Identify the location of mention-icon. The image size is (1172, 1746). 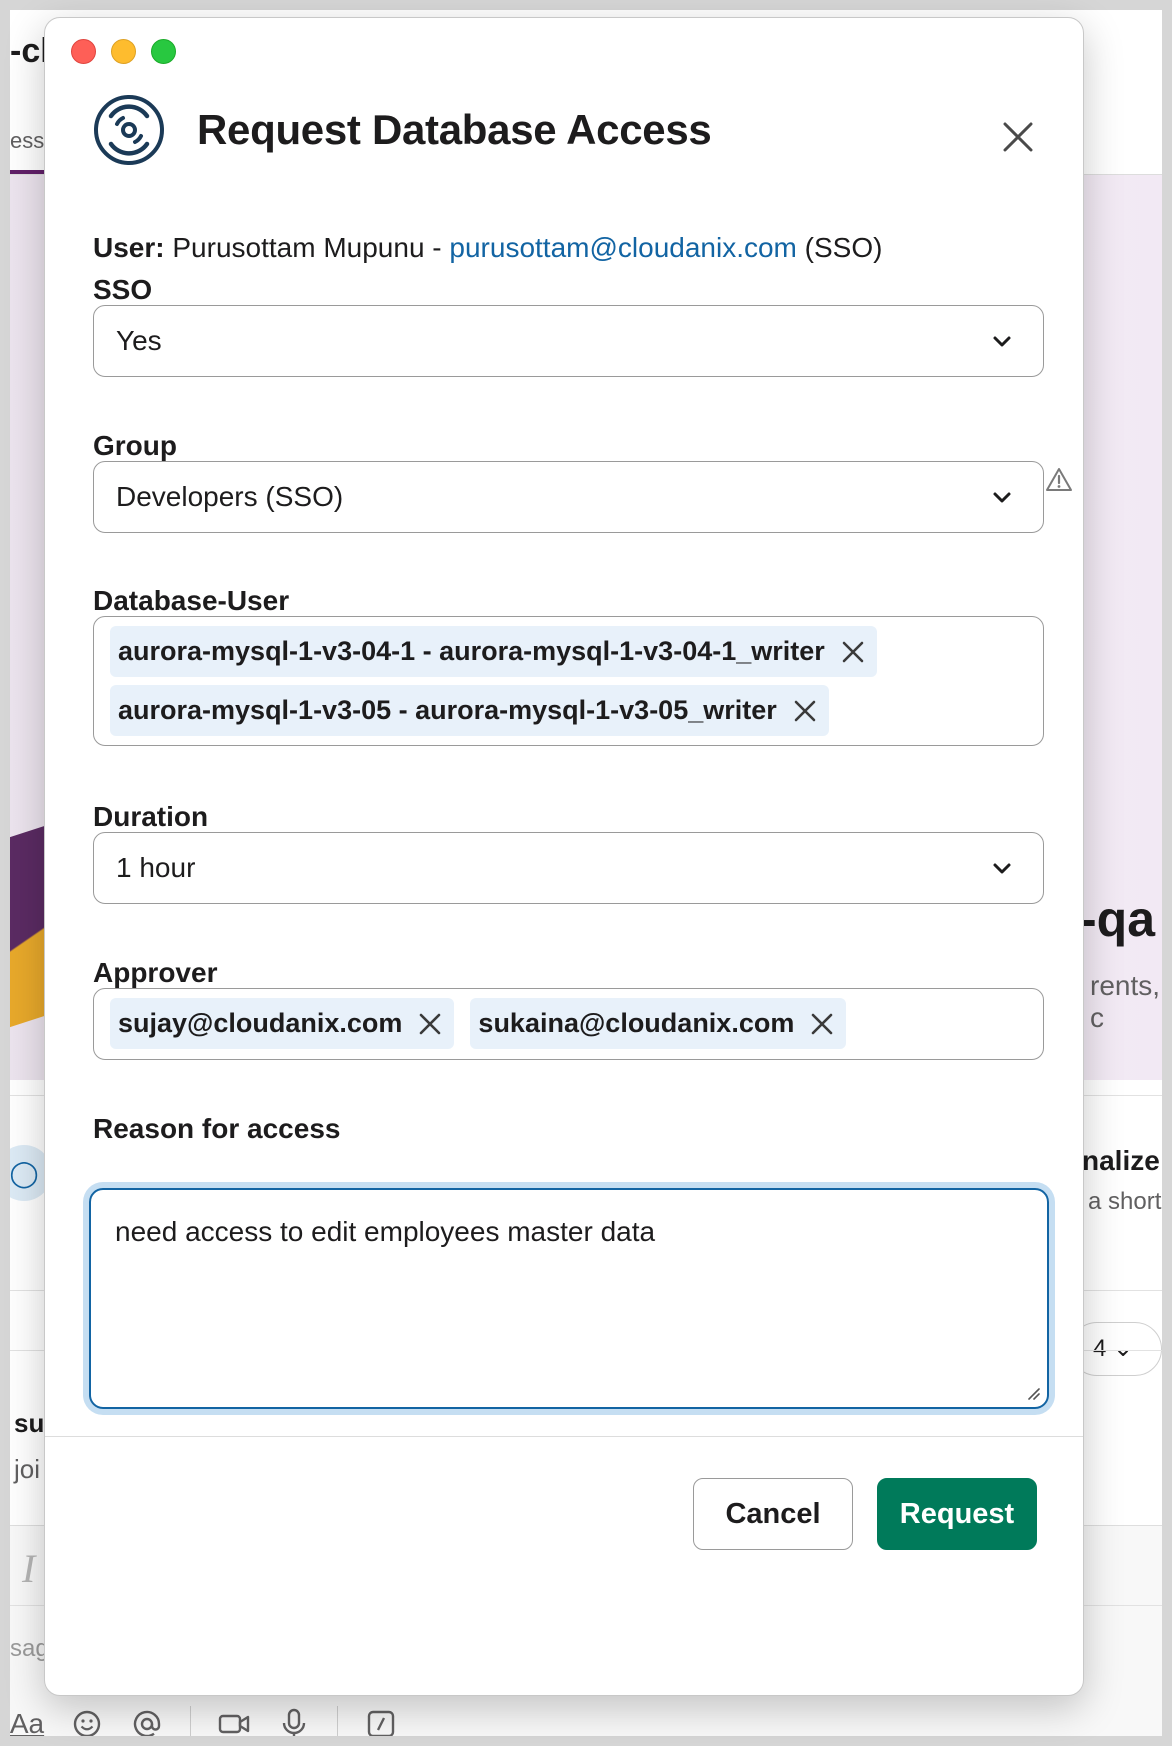
(147, 1721).